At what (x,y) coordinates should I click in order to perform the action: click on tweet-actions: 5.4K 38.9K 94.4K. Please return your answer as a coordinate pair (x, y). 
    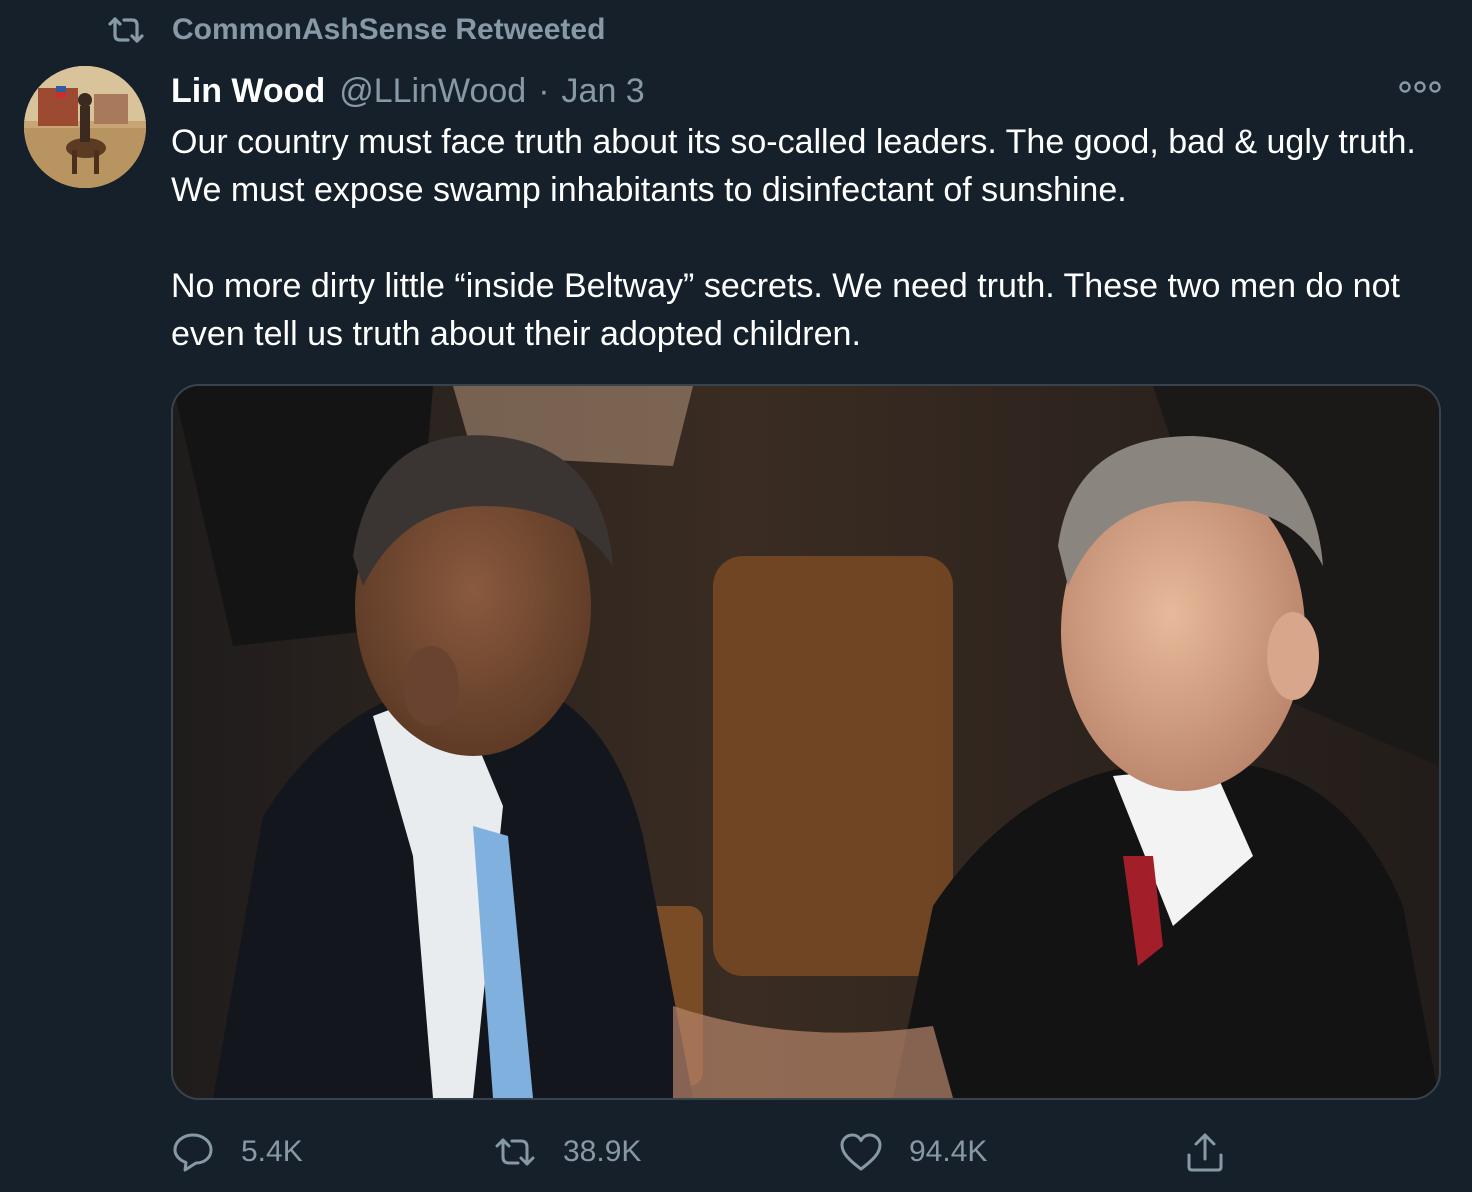
    Looking at the image, I should click on (806, 1152).